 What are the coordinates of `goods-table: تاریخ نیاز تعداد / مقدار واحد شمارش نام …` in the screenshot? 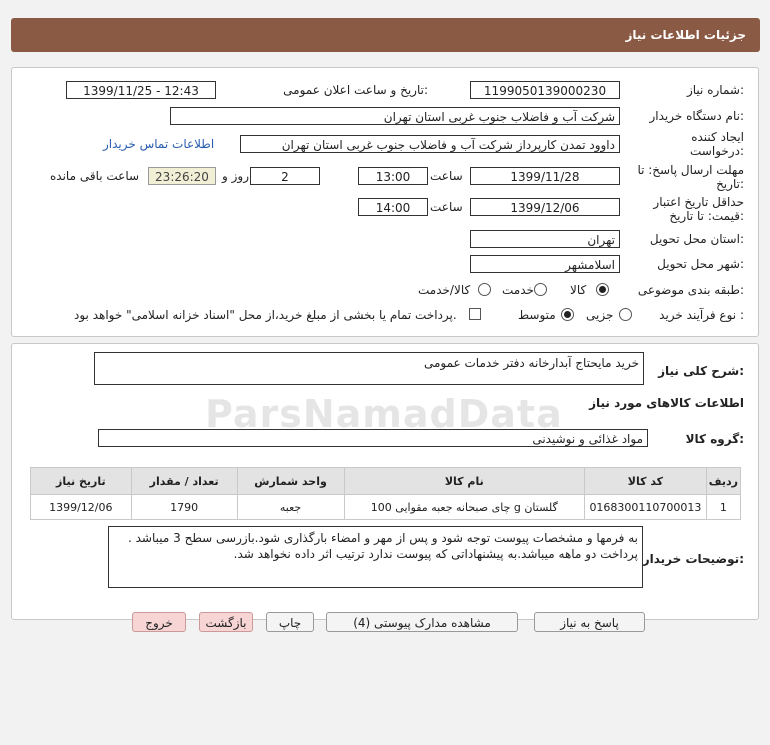 It's located at (386, 493).